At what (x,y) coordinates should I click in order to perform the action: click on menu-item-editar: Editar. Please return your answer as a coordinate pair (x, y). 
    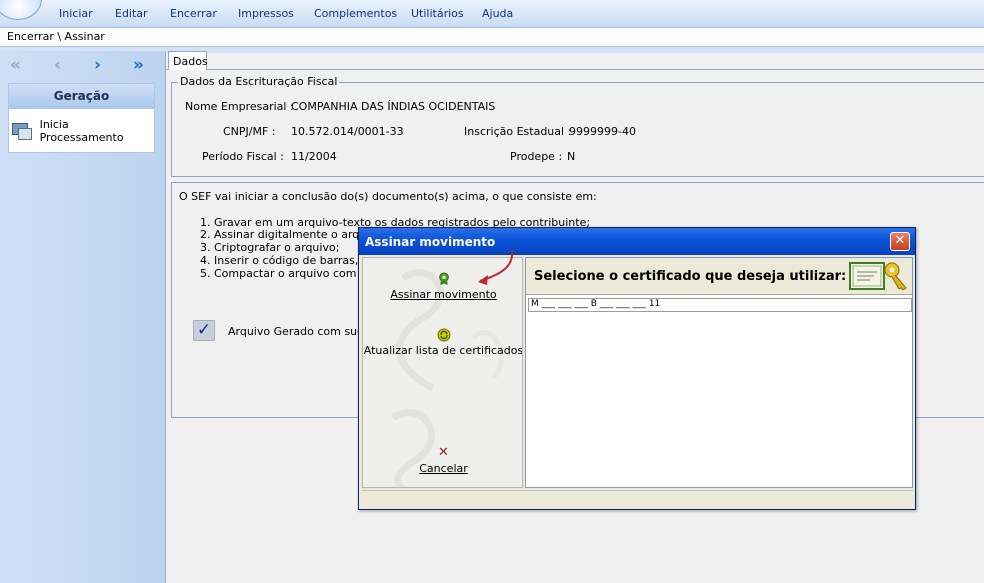
    Looking at the image, I should click on (131, 13).